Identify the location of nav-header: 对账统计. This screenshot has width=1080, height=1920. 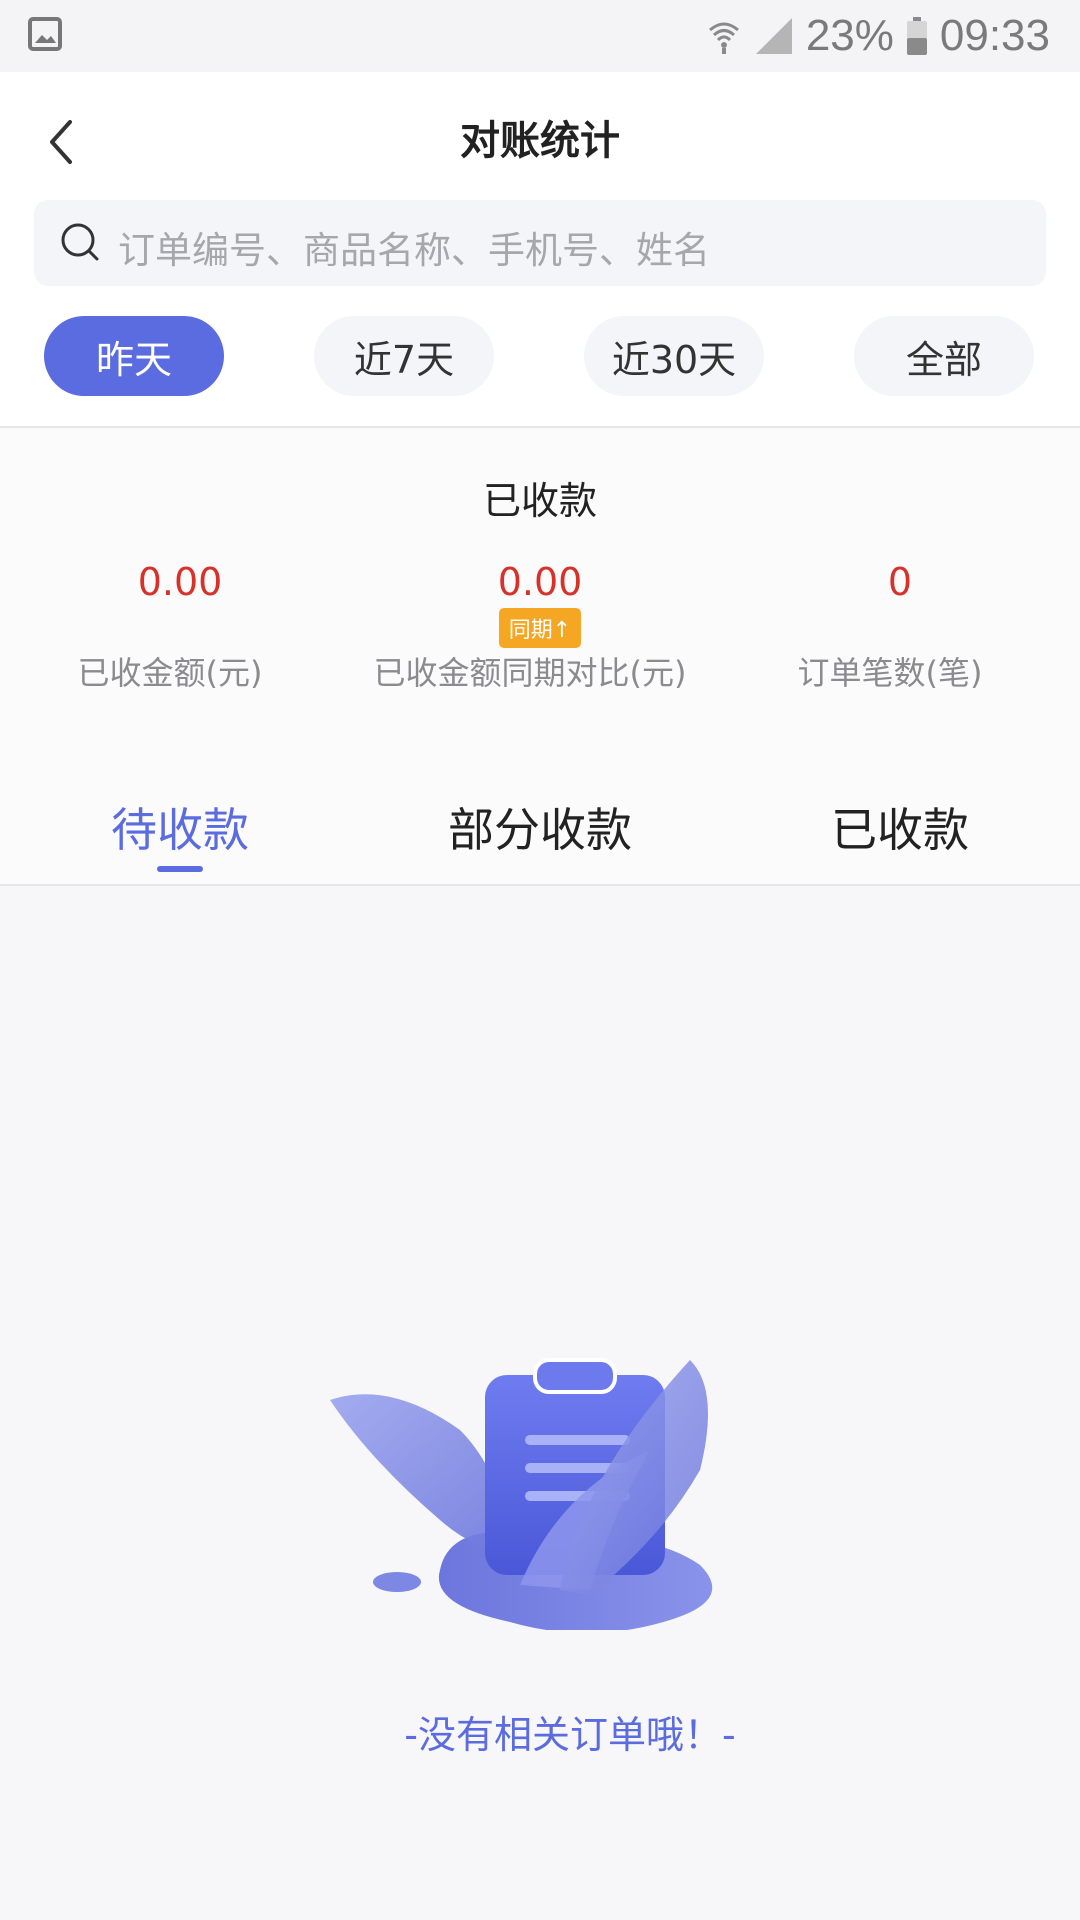
(540, 136).